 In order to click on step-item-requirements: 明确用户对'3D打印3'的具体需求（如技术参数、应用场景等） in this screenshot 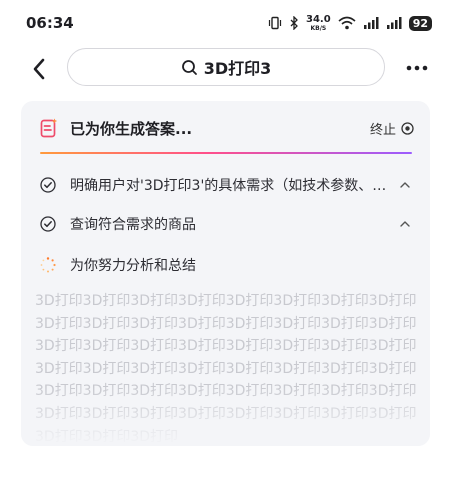, I will do `click(226, 185)`.